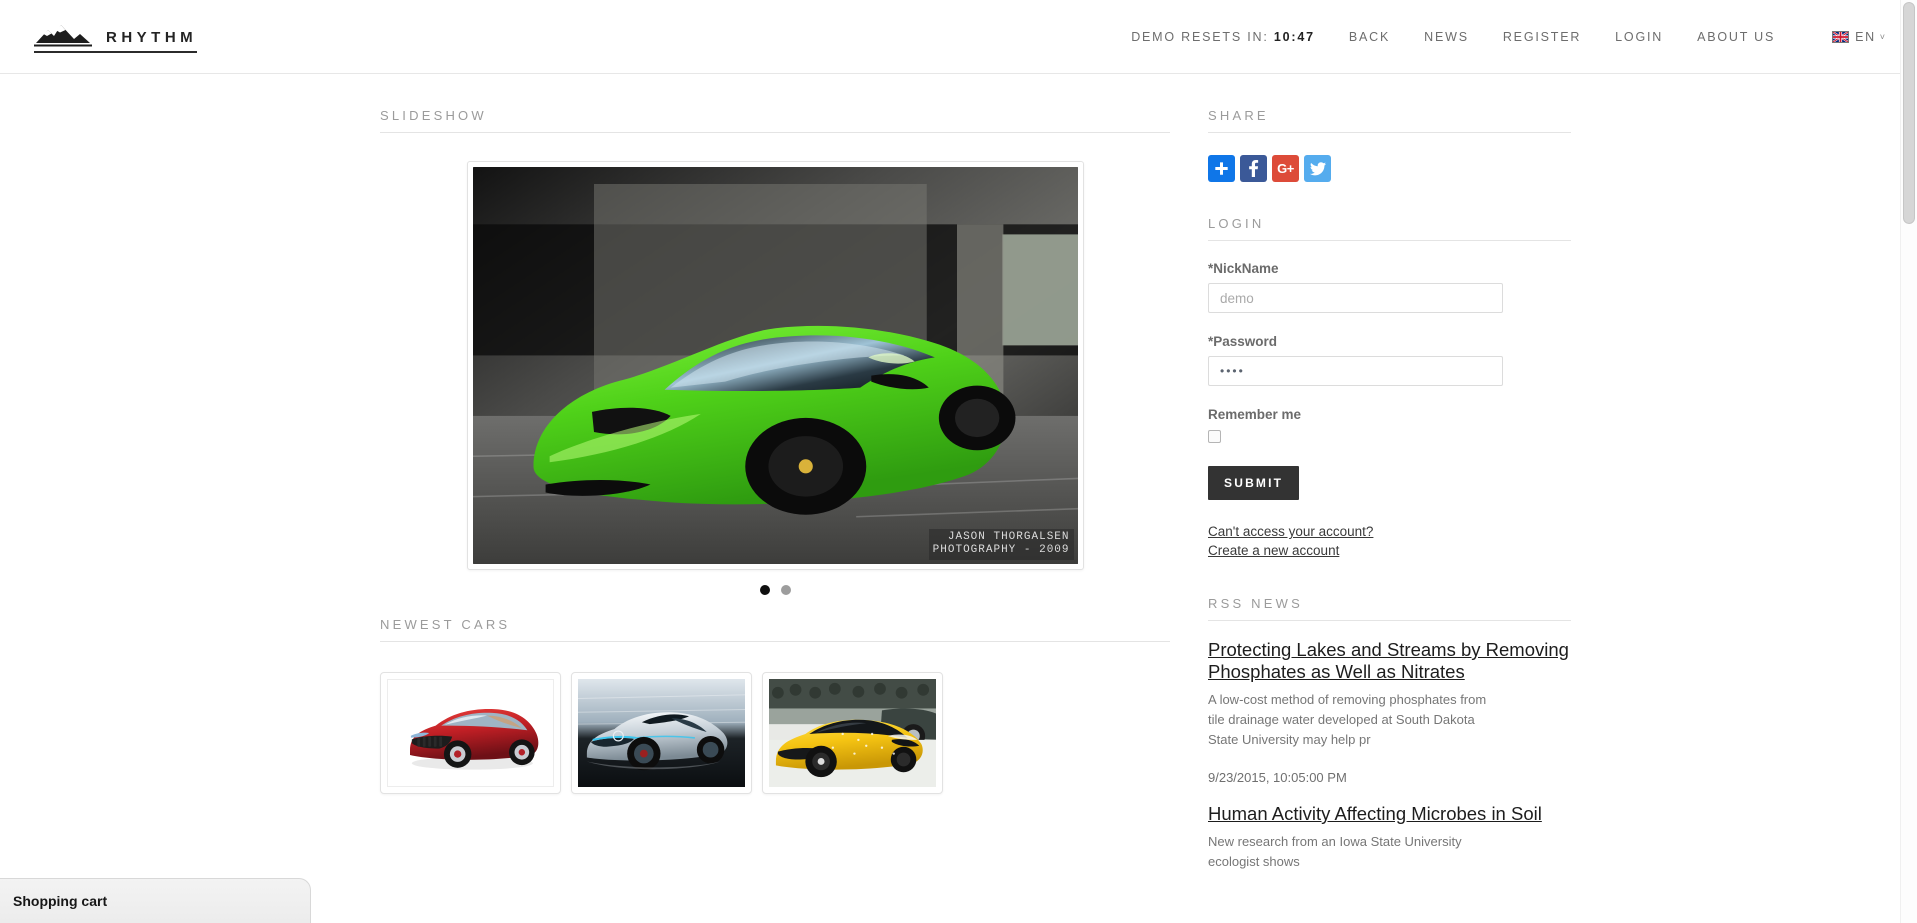  I want to click on shopping-cart-bar: Shopping cart, so click(155, 900).